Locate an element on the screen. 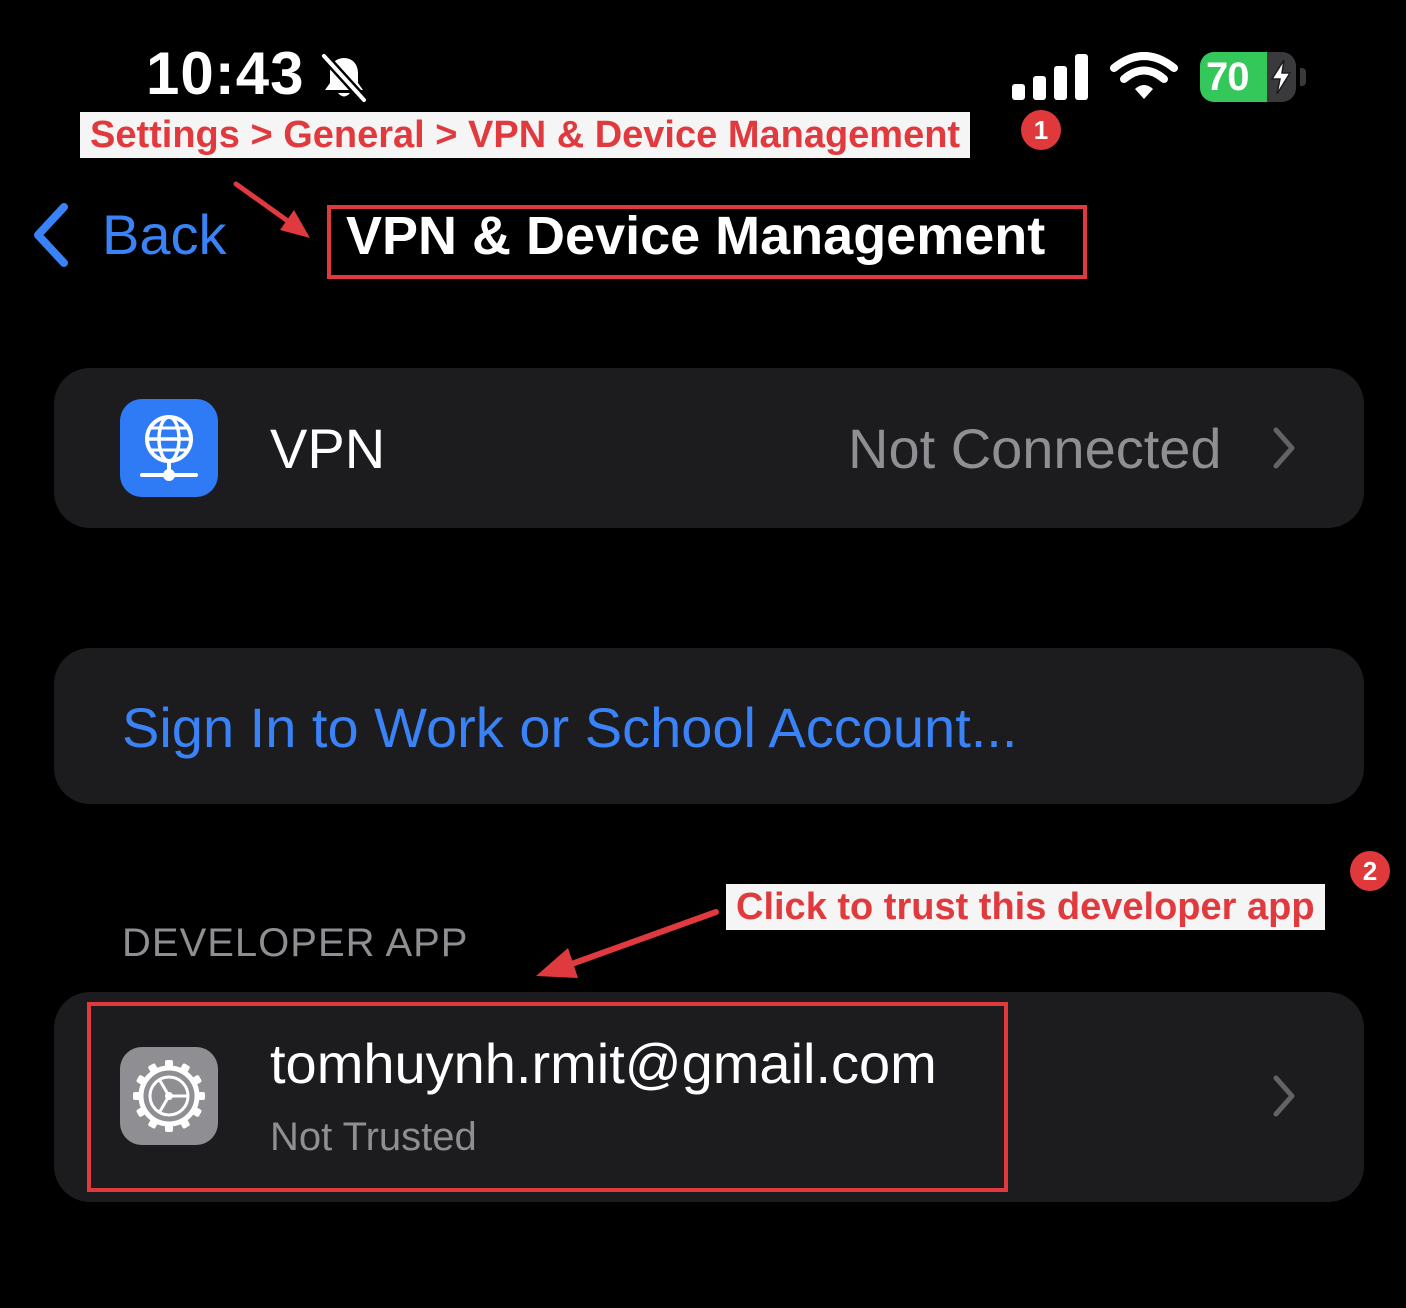 Image resolution: width=1406 pixels, height=1308 pixels. chevron-left-icon is located at coordinates (51, 235).